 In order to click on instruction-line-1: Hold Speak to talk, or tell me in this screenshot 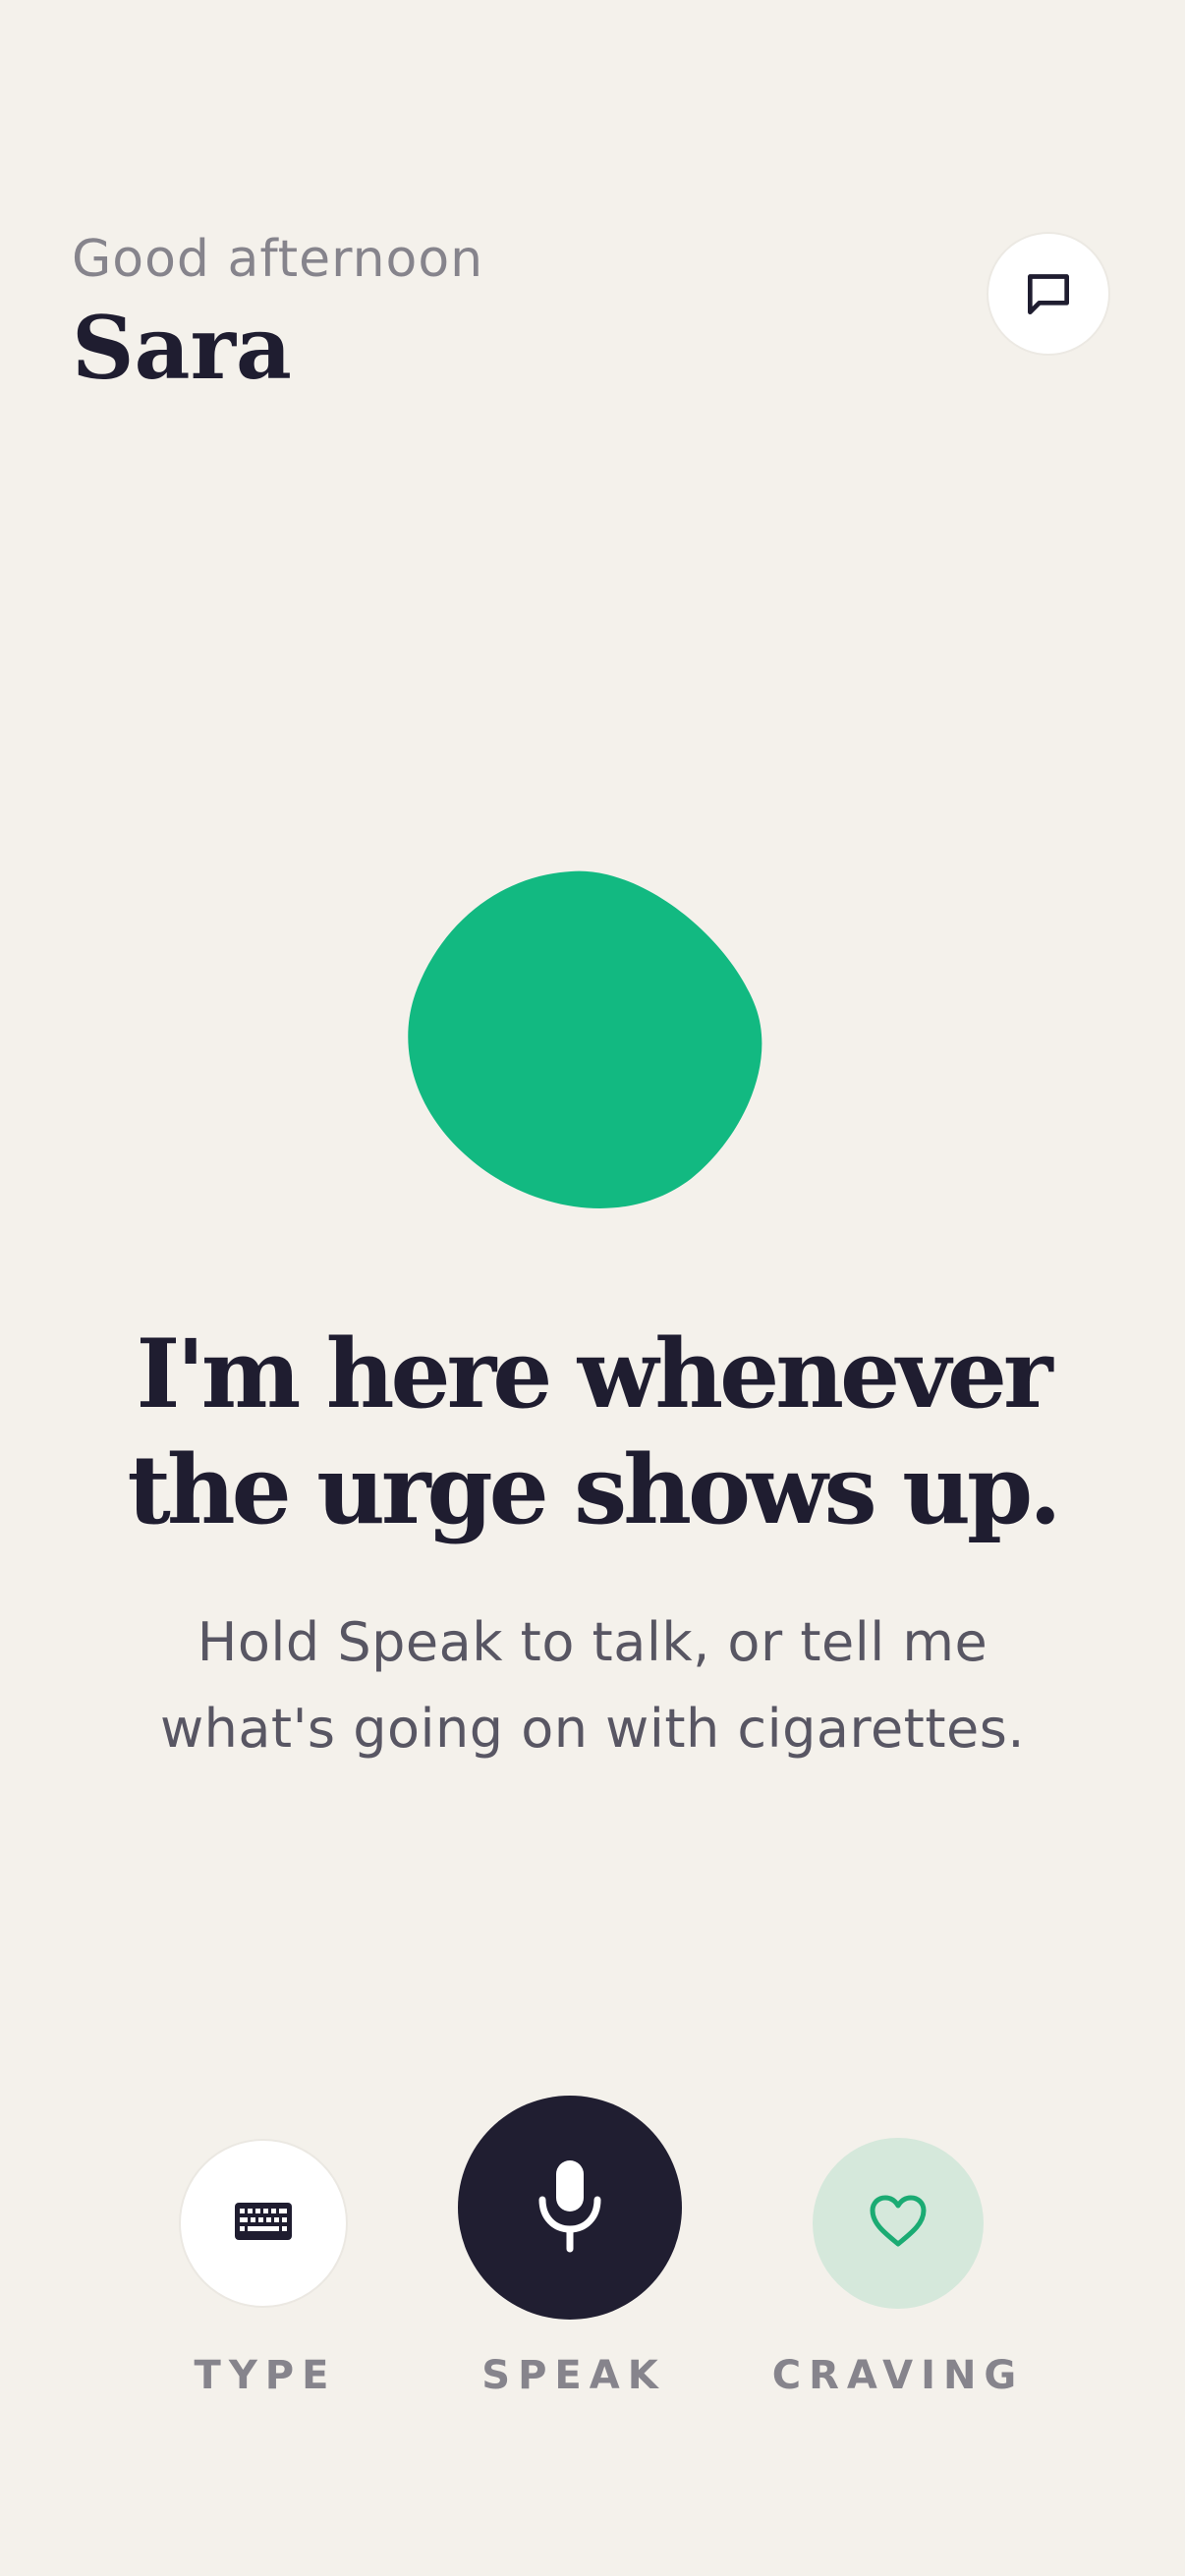, I will do `click(592, 1642)`.